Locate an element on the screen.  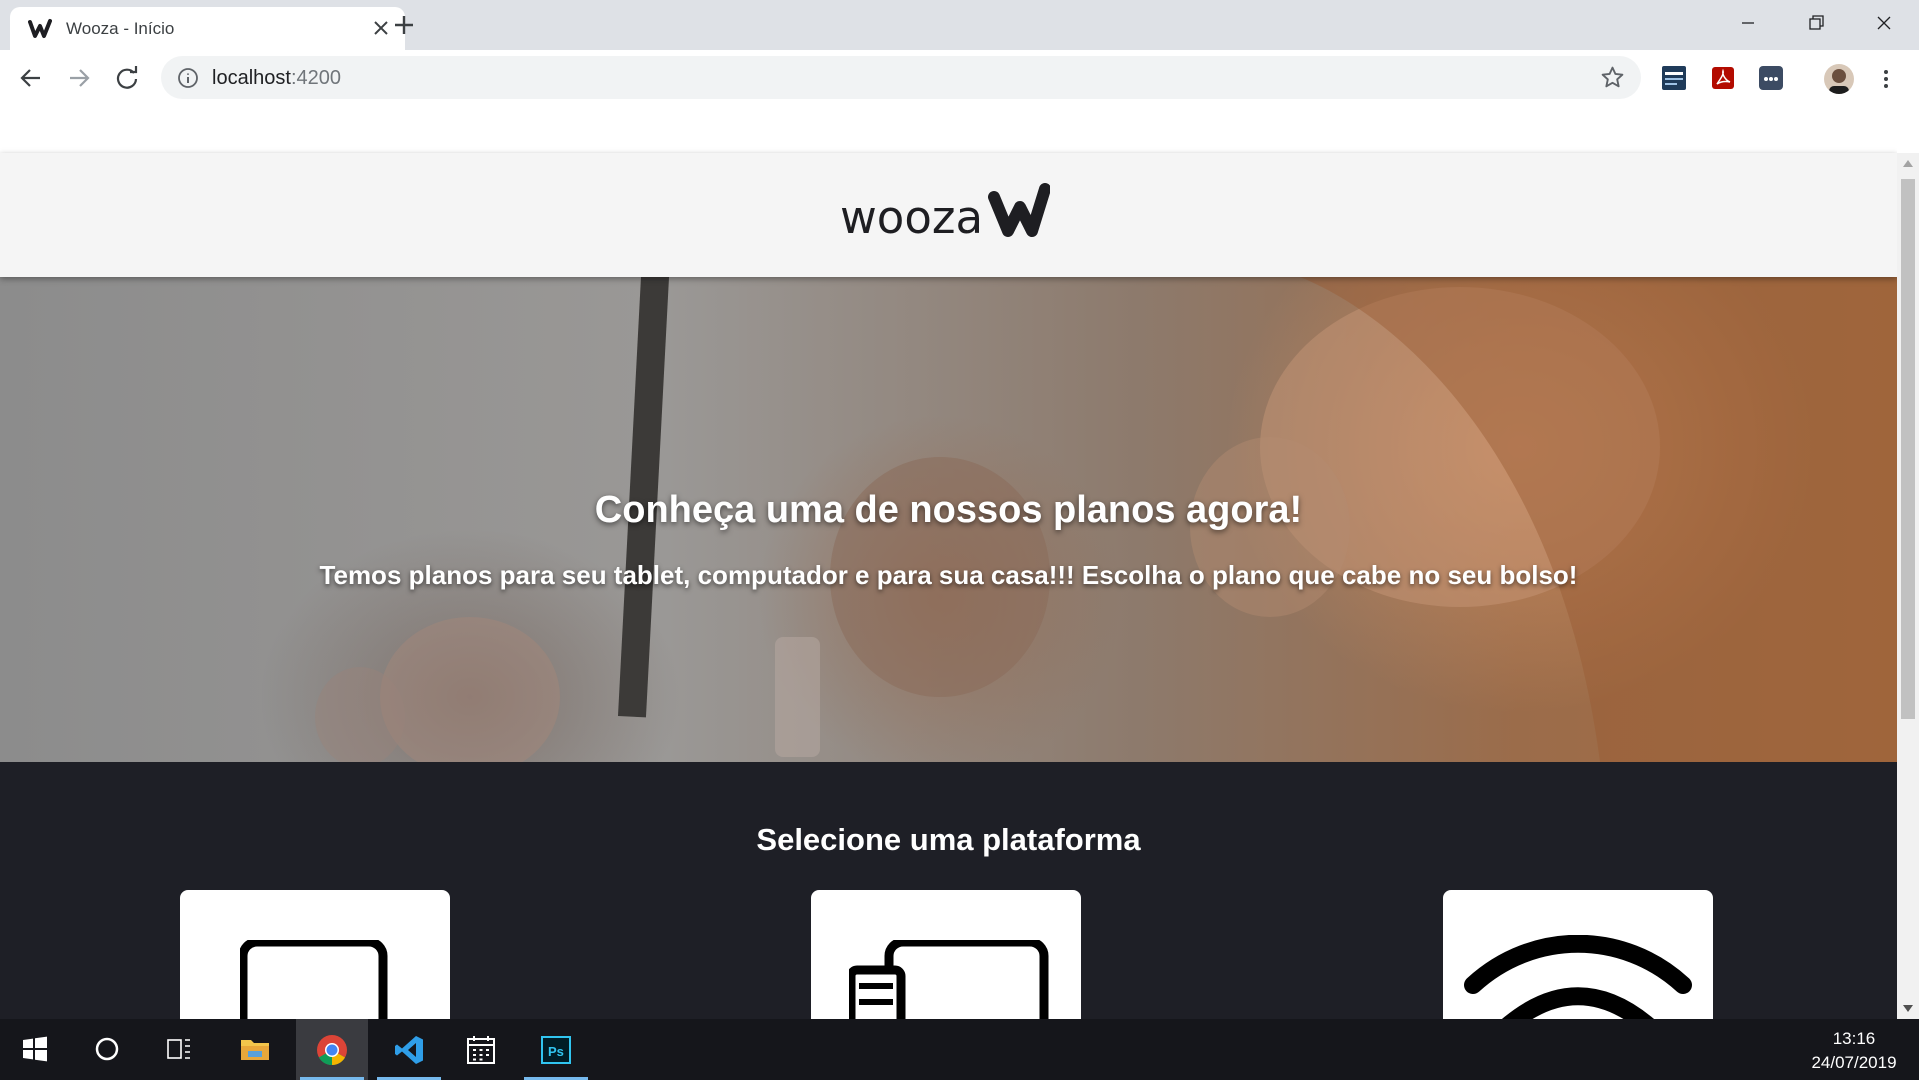
platform-card-computer is located at coordinates (946, 954).